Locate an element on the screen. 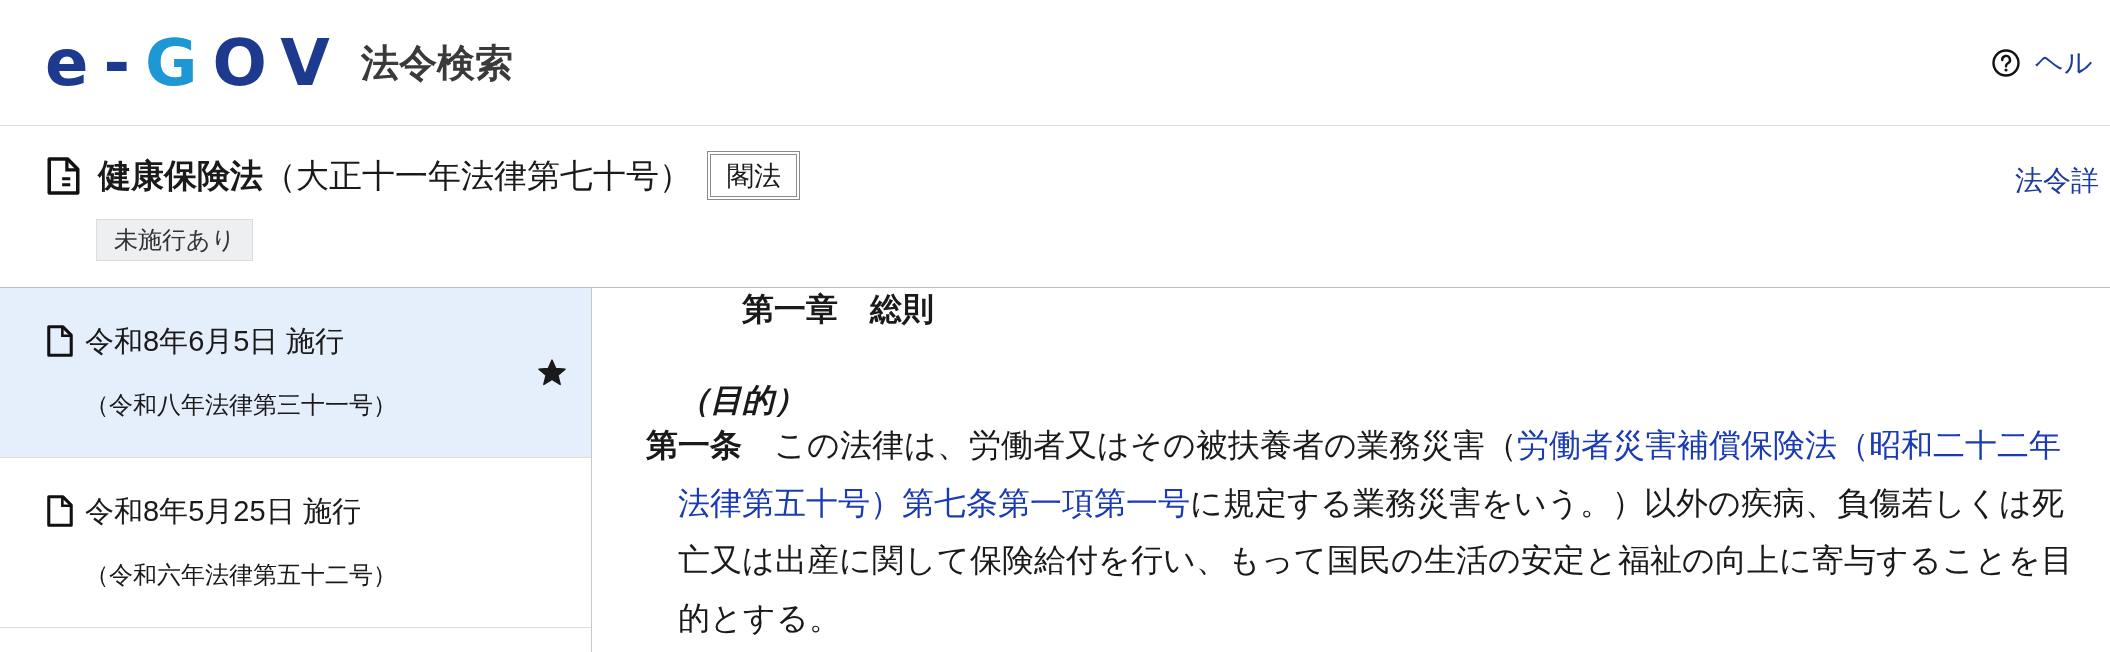 This screenshot has height=652, width=2110. service-name: 法令検索 is located at coordinates (436, 62).